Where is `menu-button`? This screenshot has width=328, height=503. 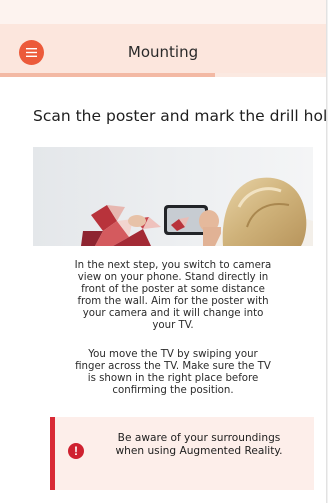
menu-button is located at coordinates (31, 52).